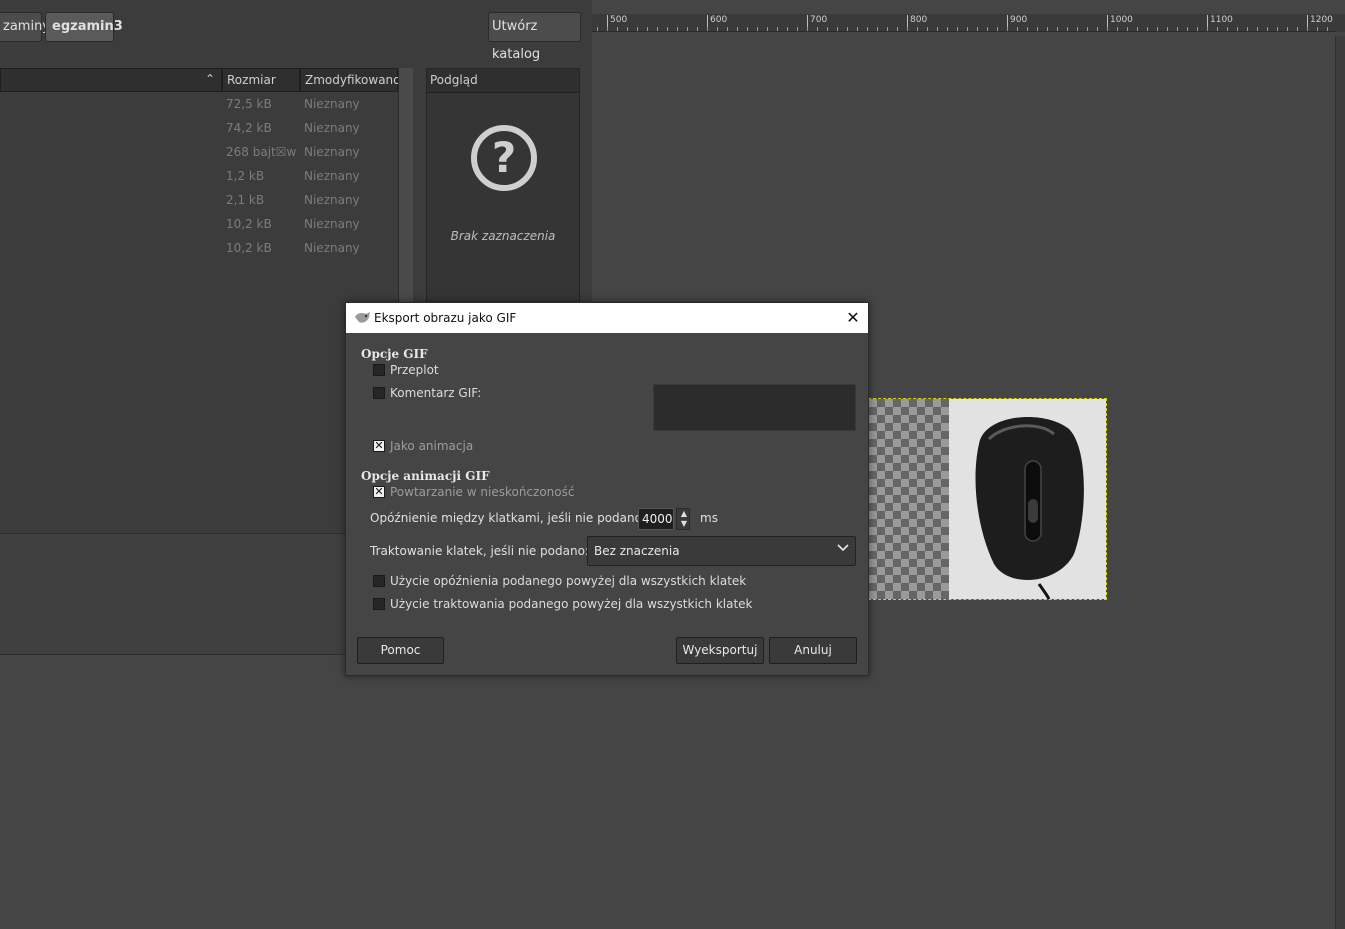 The height and width of the screenshot is (929, 1345). Describe the element at coordinates (1340, 482) in the screenshot. I see `canvas-vertical-scrollbar` at that location.